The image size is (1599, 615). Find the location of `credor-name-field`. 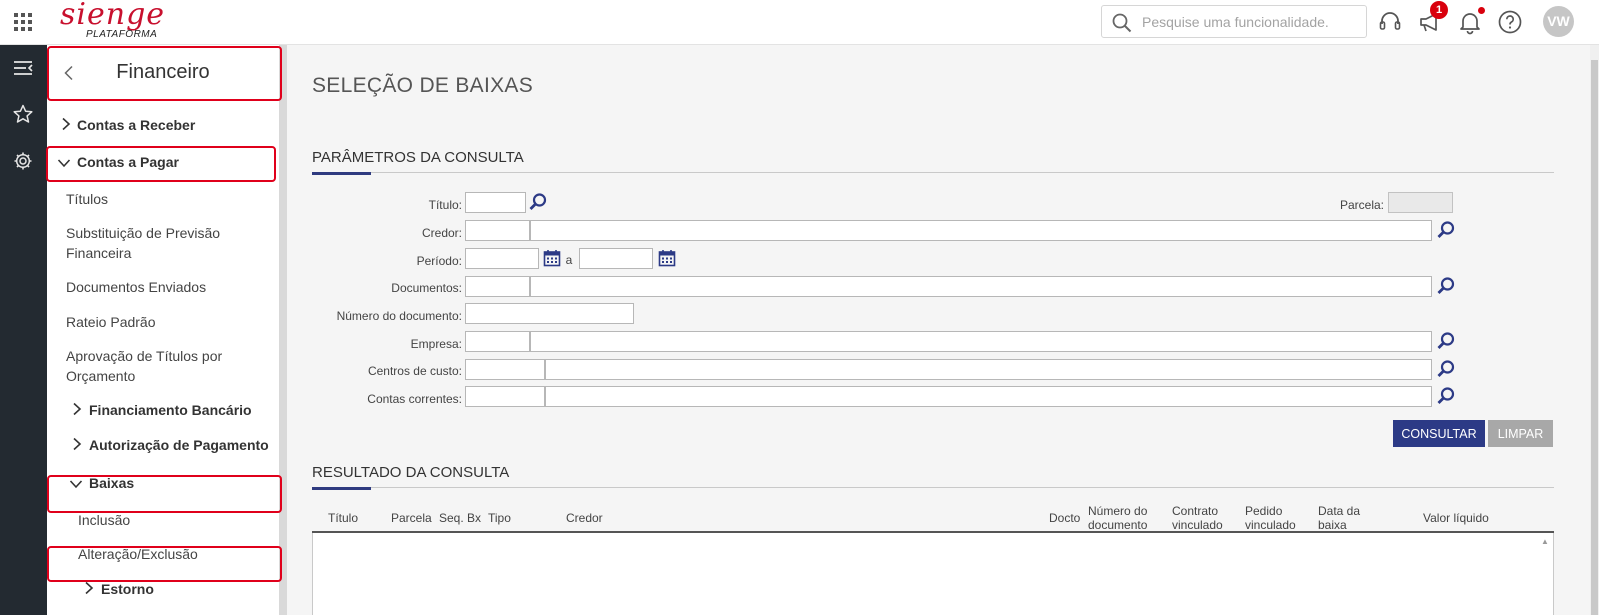

credor-name-field is located at coordinates (981, 230).